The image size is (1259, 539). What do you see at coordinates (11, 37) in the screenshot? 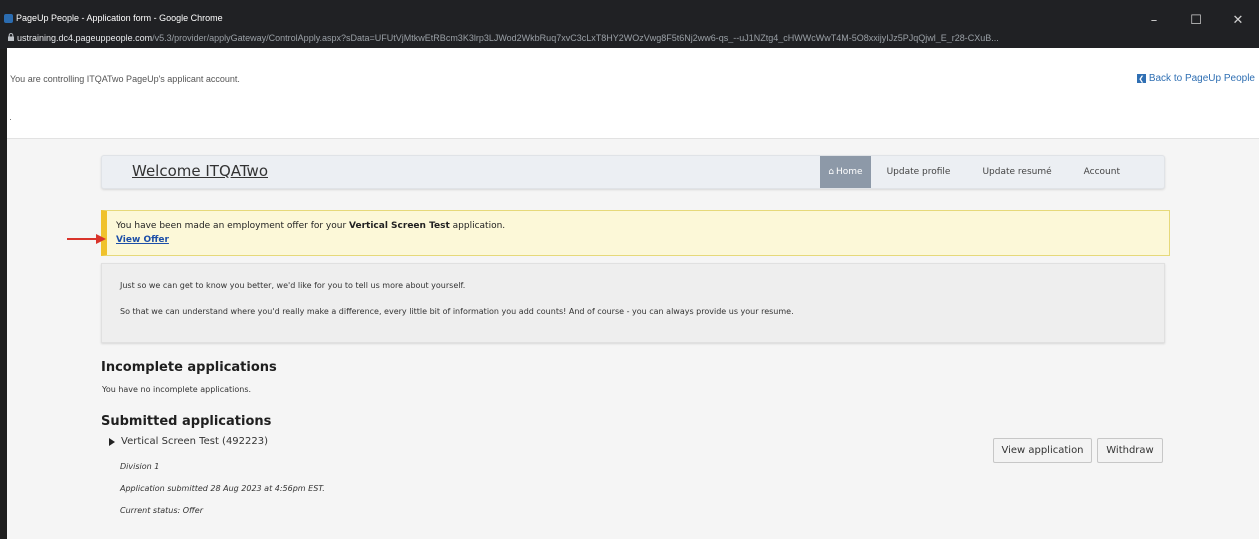
I see `lock-icon` at bounding box center [11, 37].